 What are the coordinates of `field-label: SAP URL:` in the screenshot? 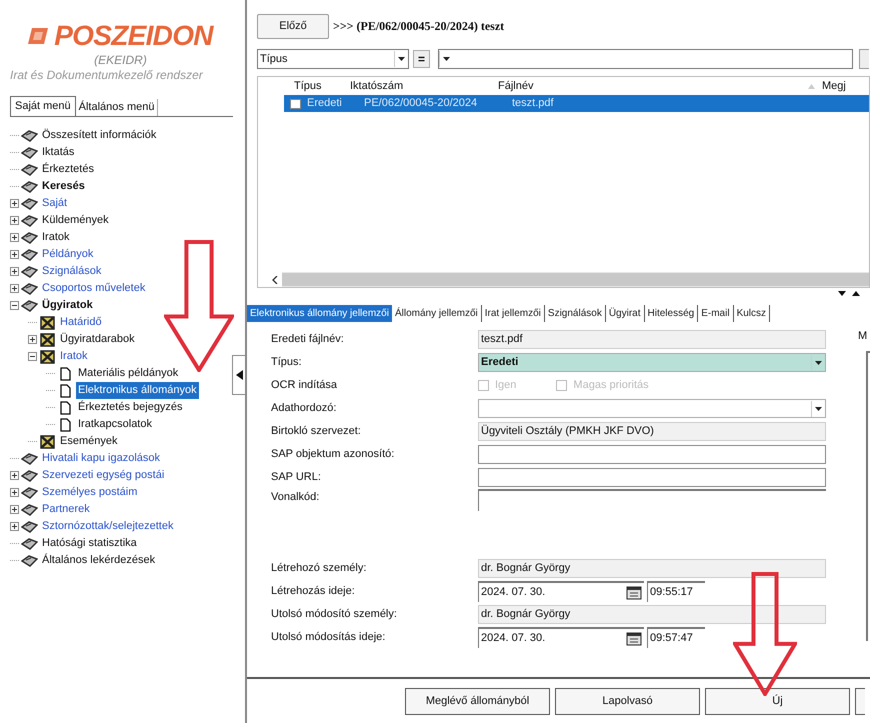 It's located at (296, 478).